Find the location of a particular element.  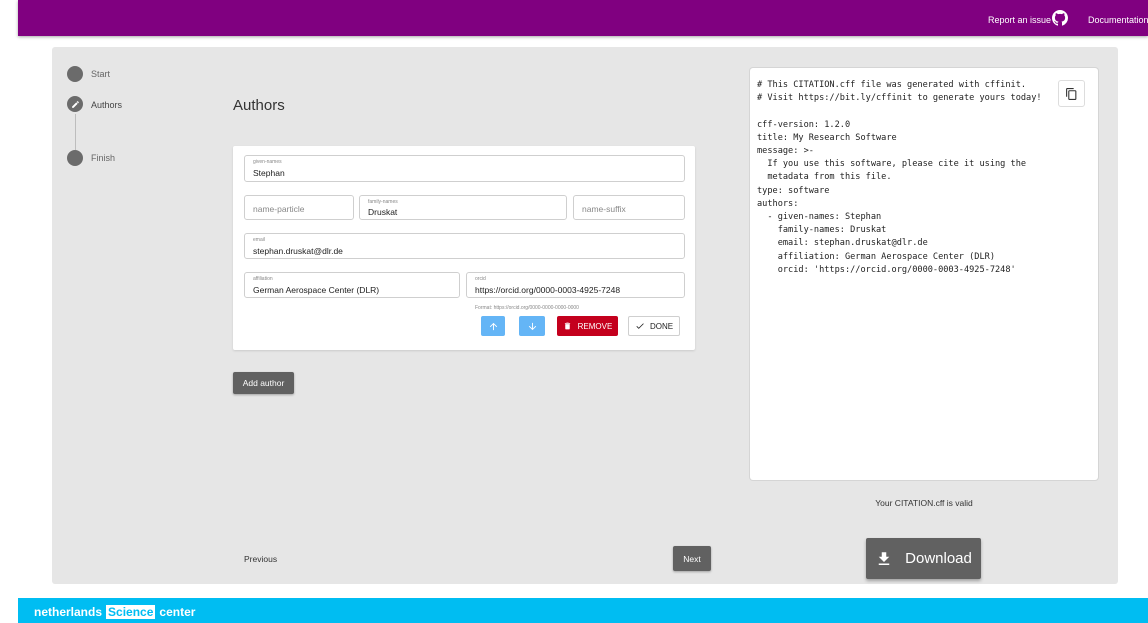

given-names-value: Stephan is located at coordinates (269, 173).